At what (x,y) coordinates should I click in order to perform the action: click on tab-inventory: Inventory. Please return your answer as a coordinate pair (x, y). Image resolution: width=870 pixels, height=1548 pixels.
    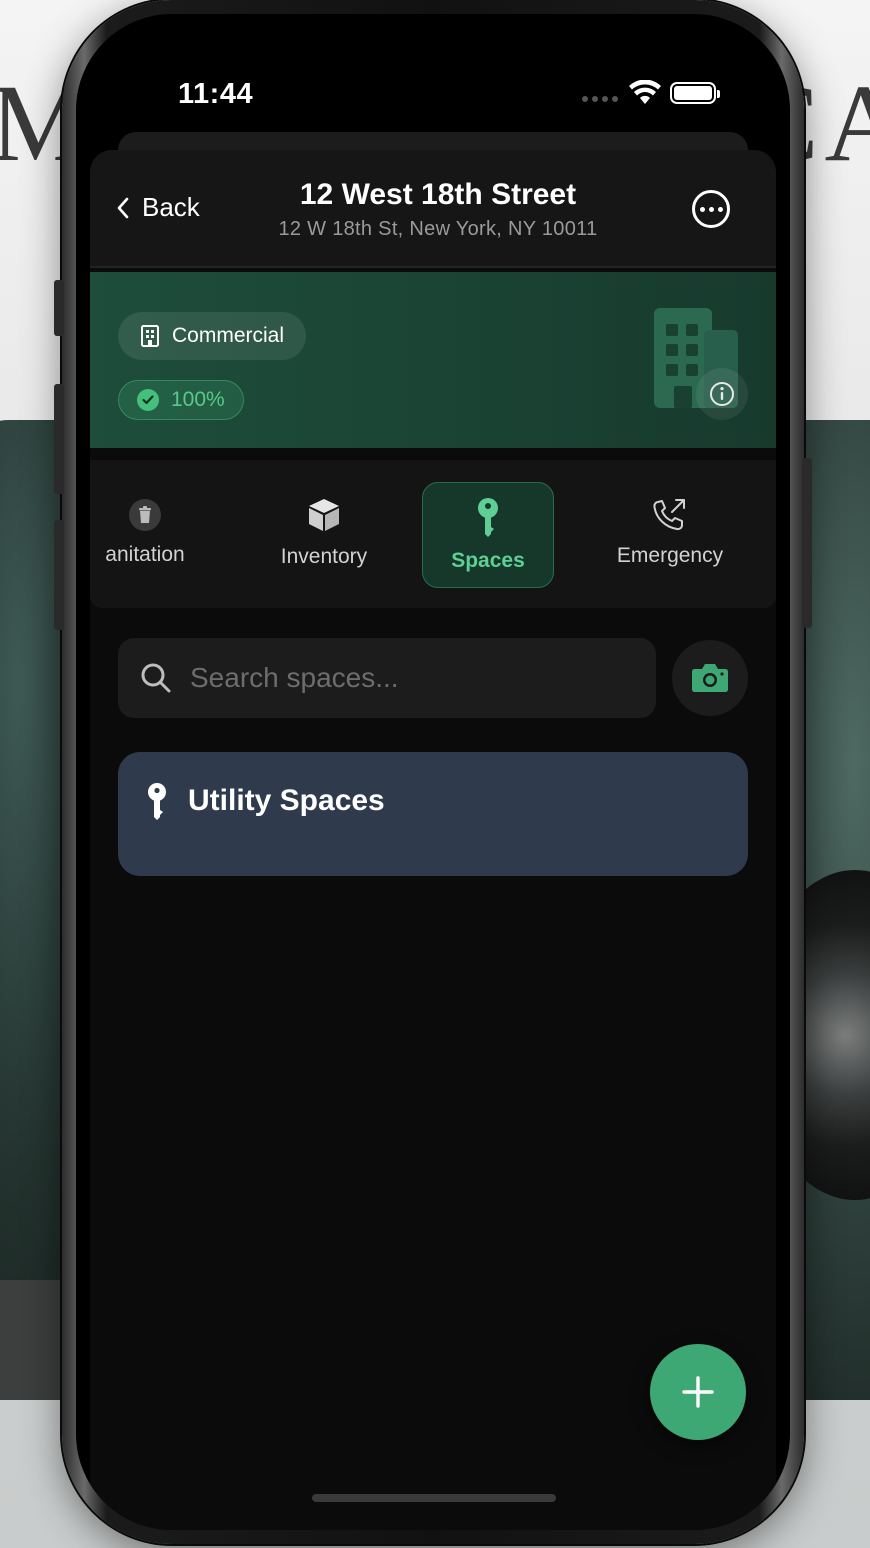
    Looking at the image, I should click on (324, 533).